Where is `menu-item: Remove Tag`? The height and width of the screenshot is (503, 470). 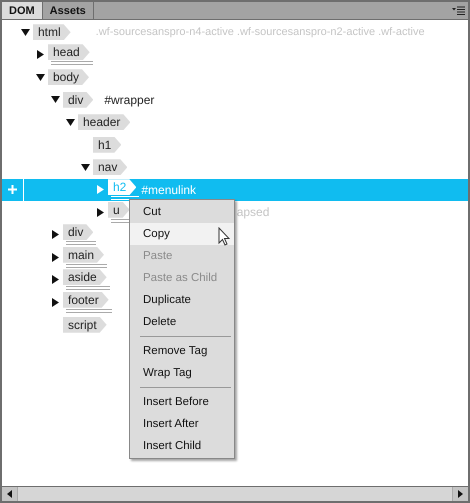
menu-item: Remove Tag is located at coordinates (182, 351).